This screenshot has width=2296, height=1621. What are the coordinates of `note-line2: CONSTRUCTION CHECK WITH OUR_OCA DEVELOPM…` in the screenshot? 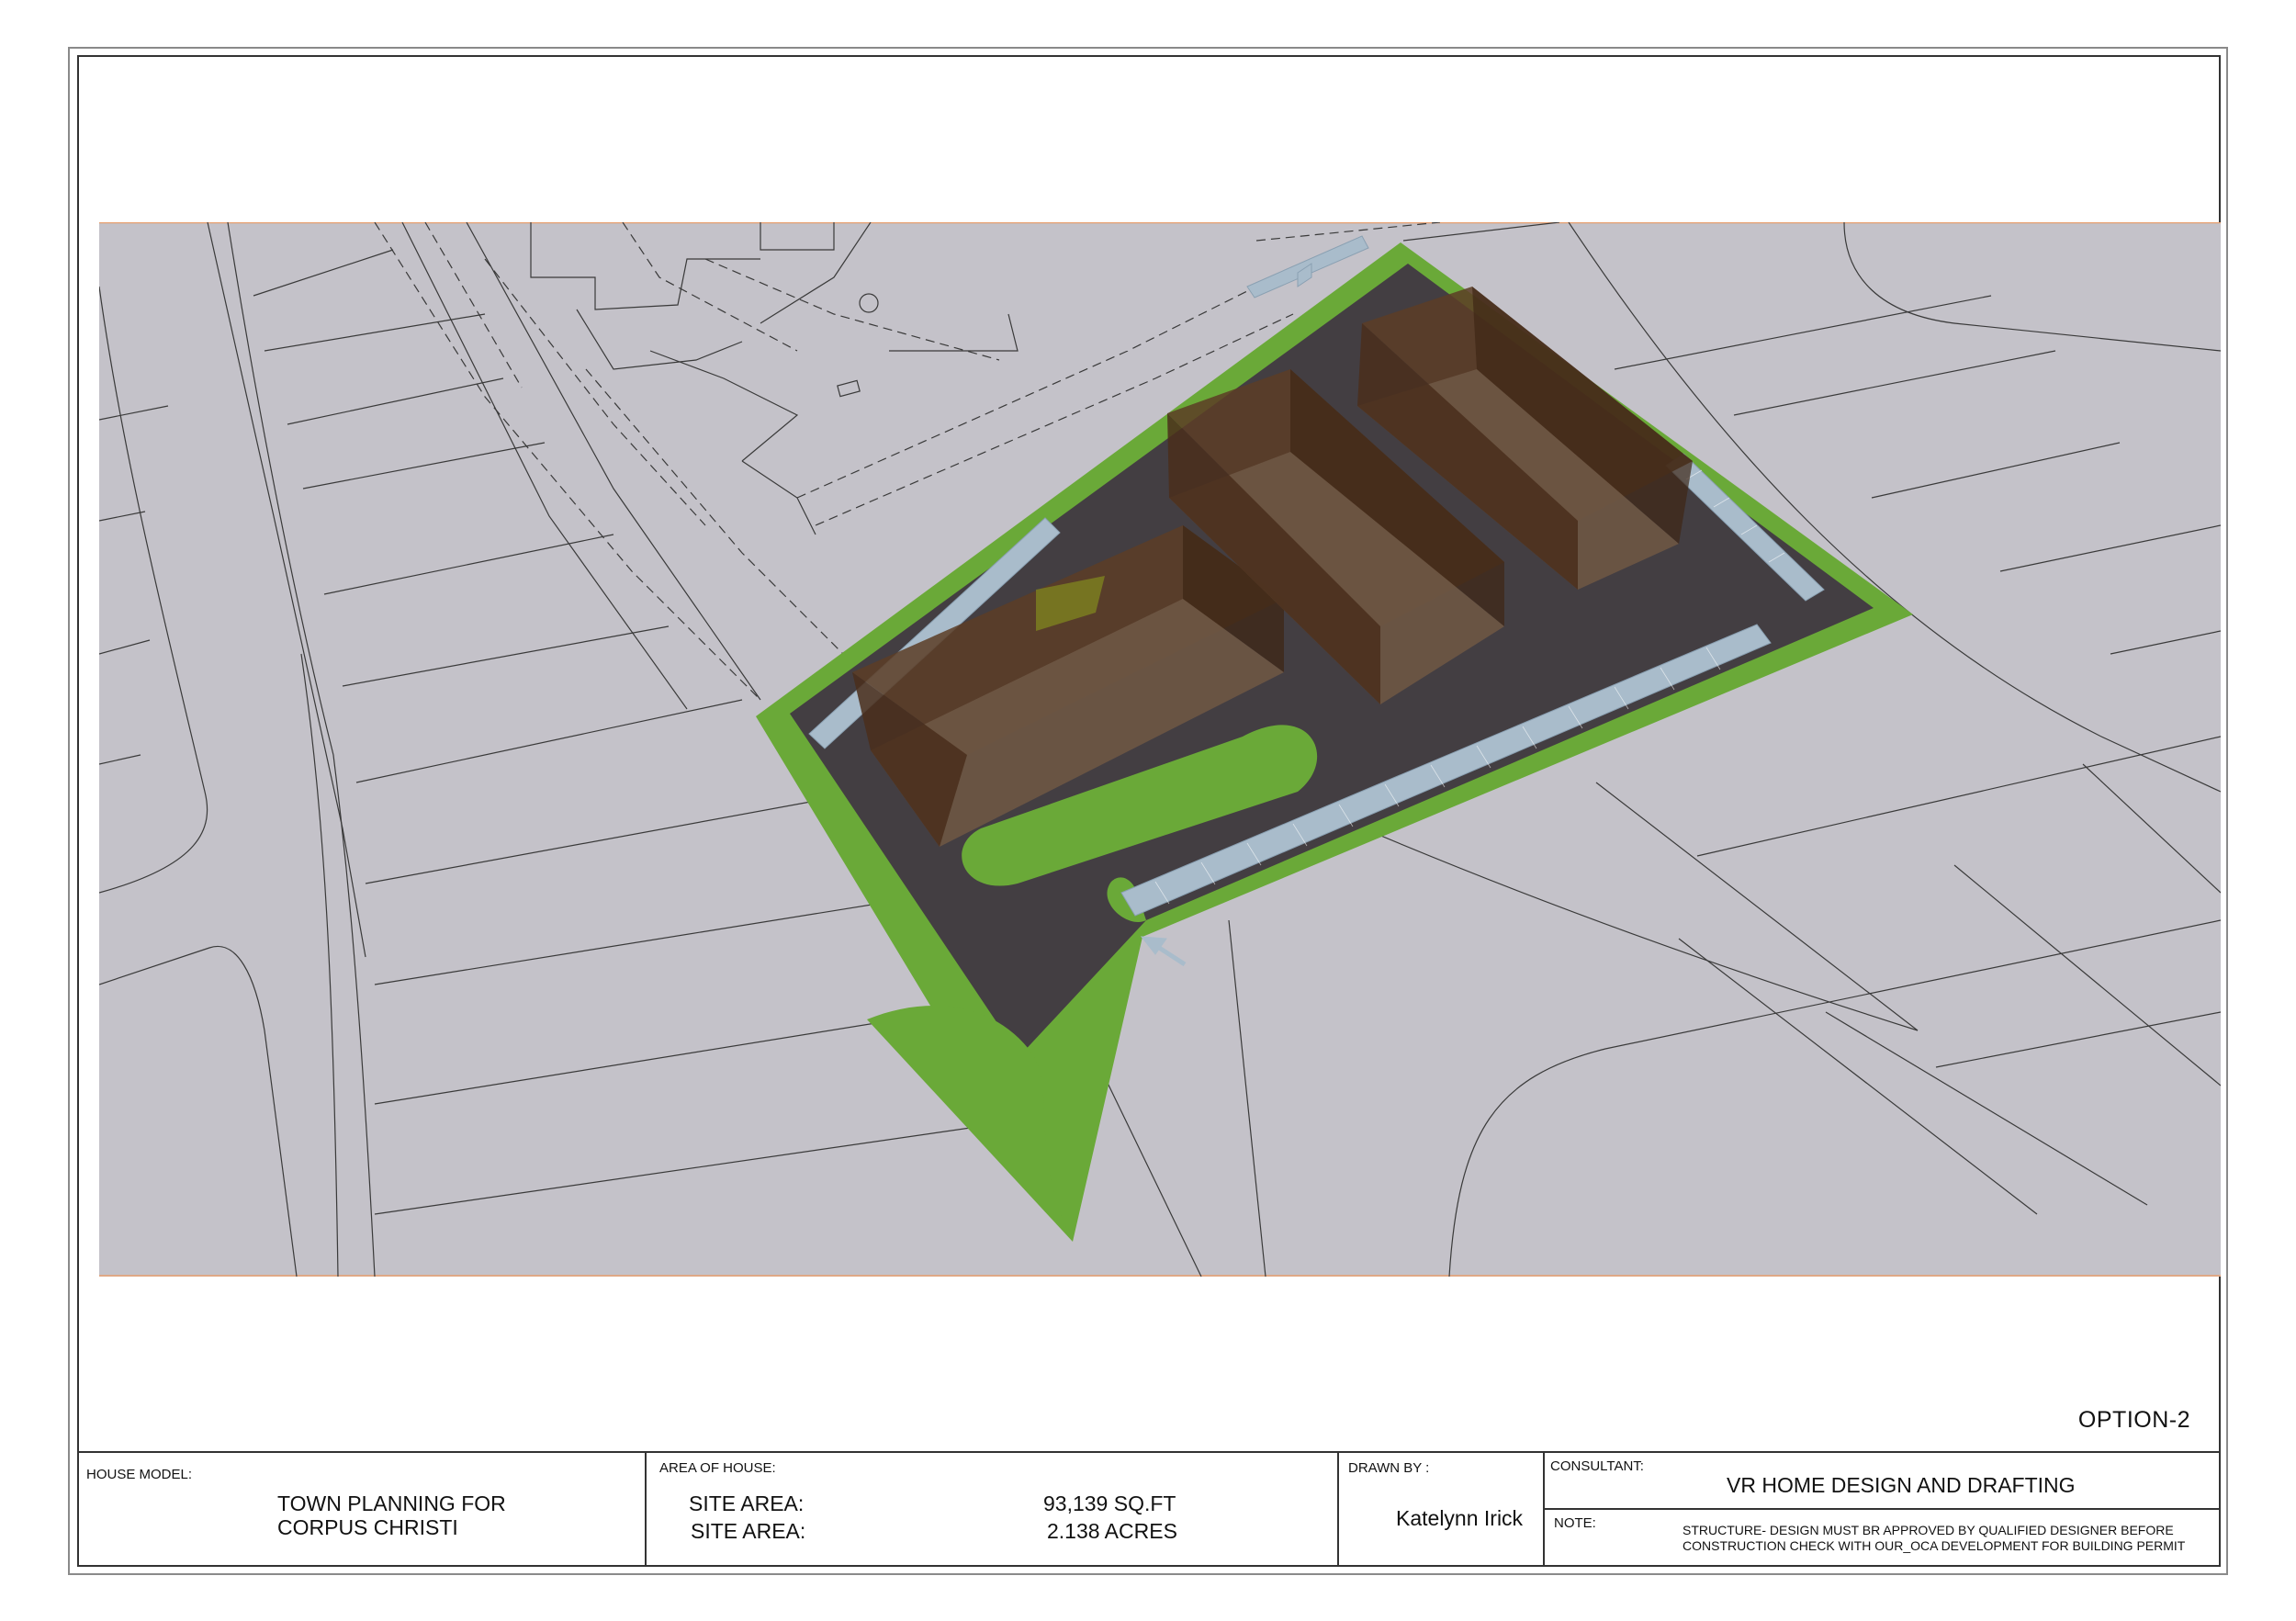 It's located at (1935, 1545).